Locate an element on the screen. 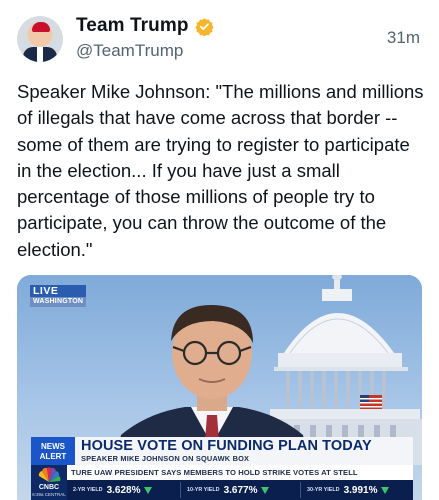 The height and width of the screenshot is (500, 439). yield-item: 2-YR YIELD 3.628% is located at coordinates (113, 490).